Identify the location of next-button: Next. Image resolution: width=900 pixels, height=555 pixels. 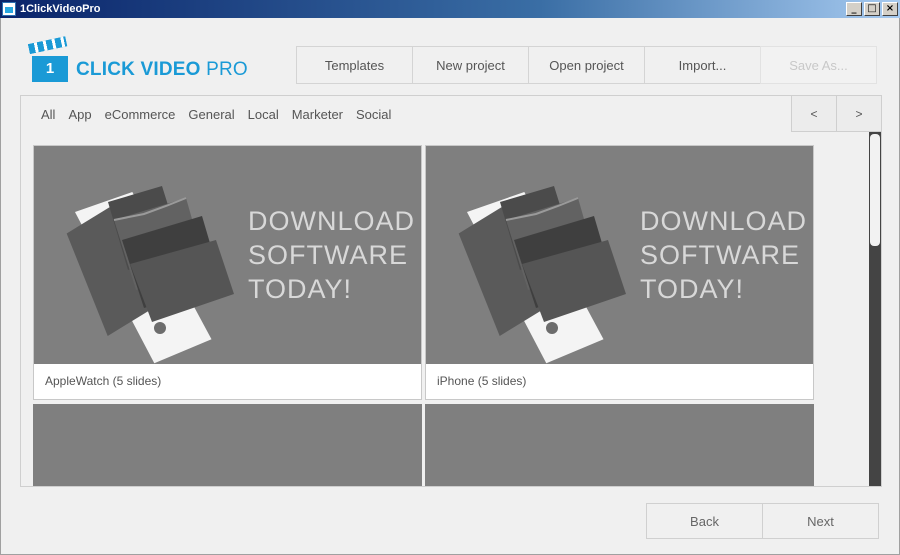
(820, 521).